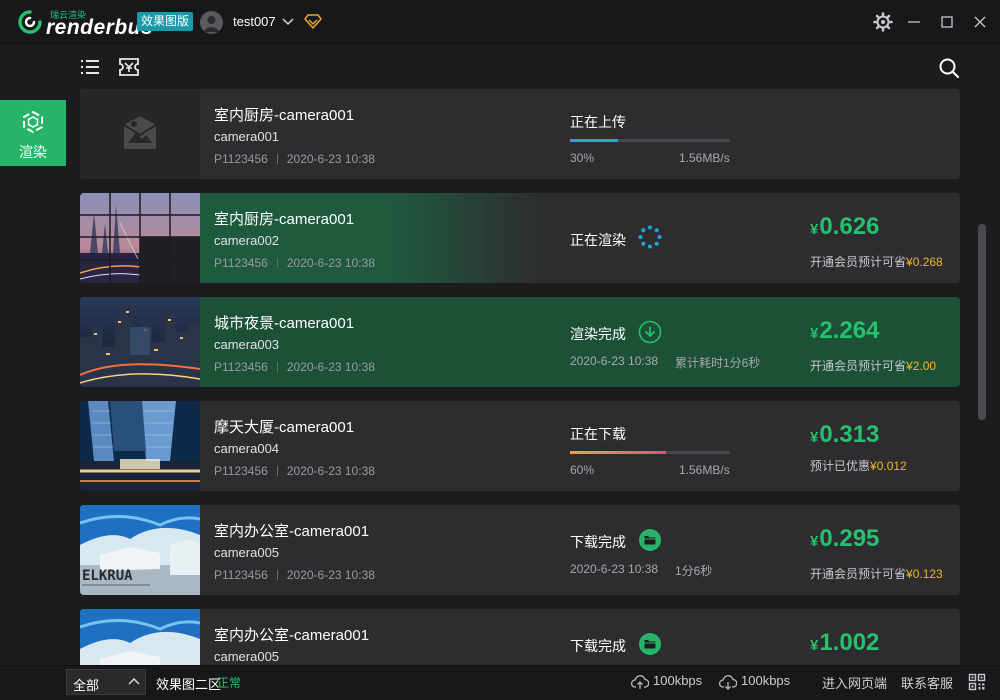 Image resolution: width=1000 pixels, height=700 pixels. I want to click on upload-progress-bar, so click(650, 140).